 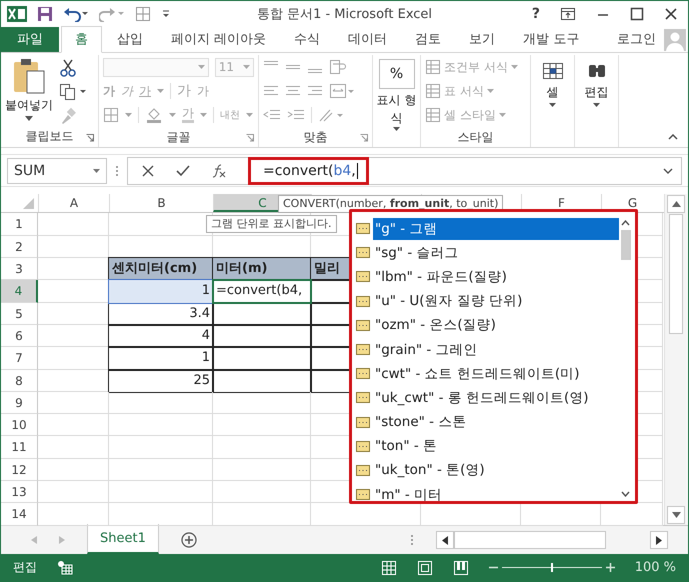 I want to click on macro-recording-icon, so click(x=65, y=567).